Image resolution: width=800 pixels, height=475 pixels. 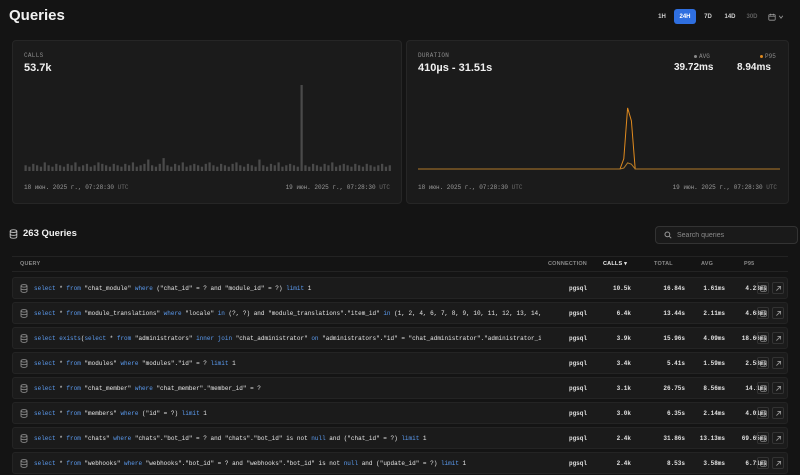 I want to click on search-box, so click(x=726, y=235).